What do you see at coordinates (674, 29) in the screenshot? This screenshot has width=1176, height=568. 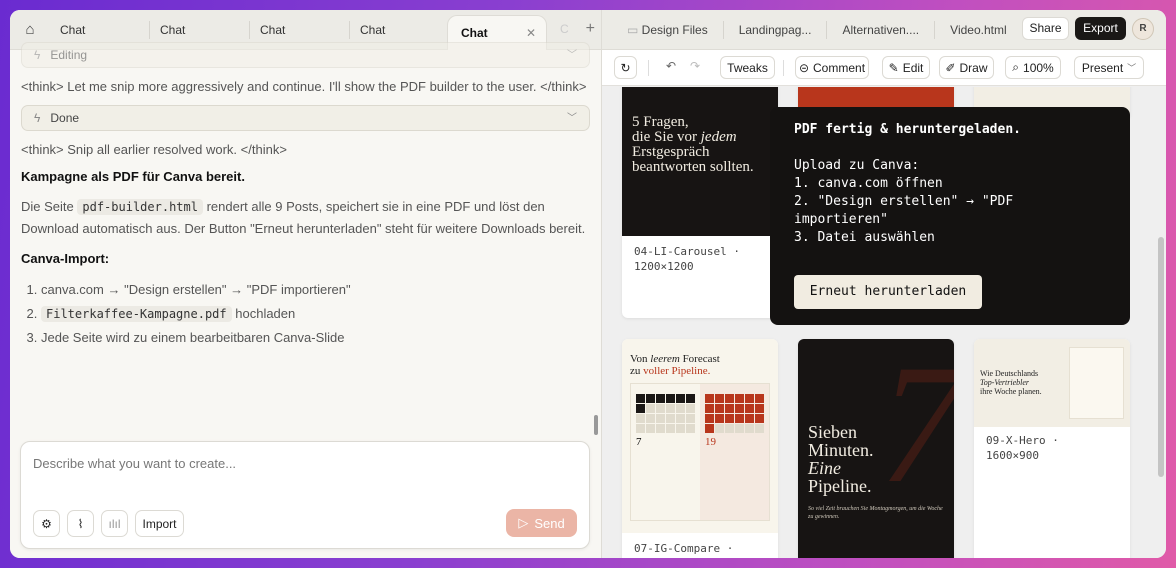 I see `tab-label: Design Files` at bounding box center [674, 29].